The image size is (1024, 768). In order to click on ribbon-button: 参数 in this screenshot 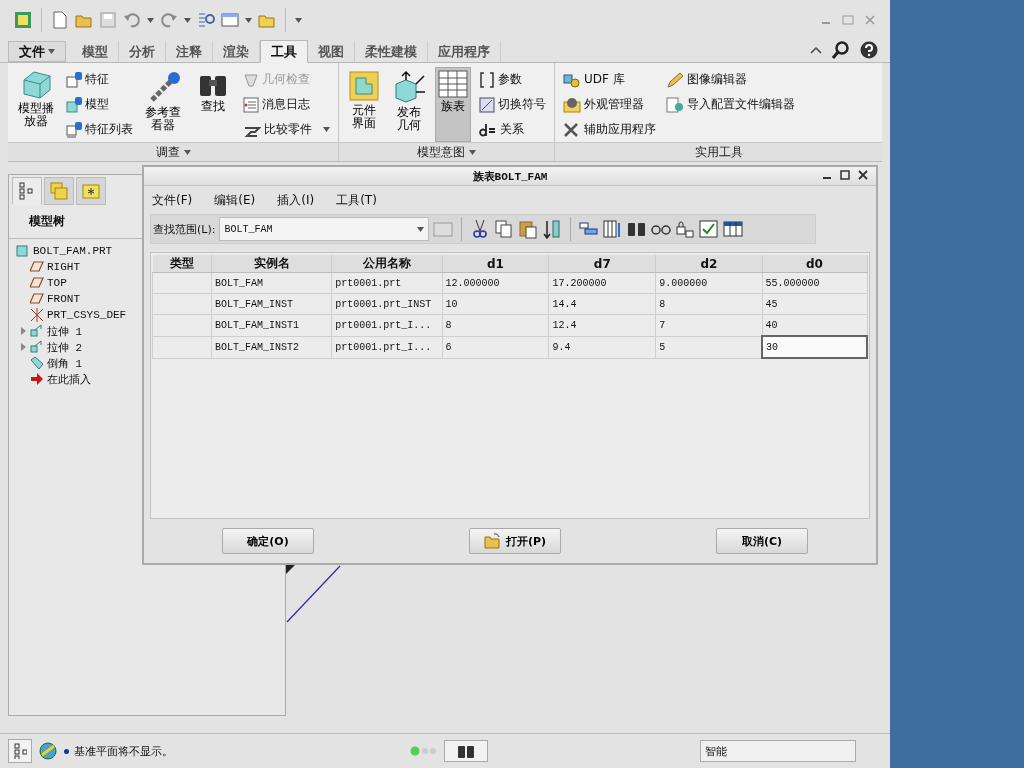, I will do `click(512, 79)`.